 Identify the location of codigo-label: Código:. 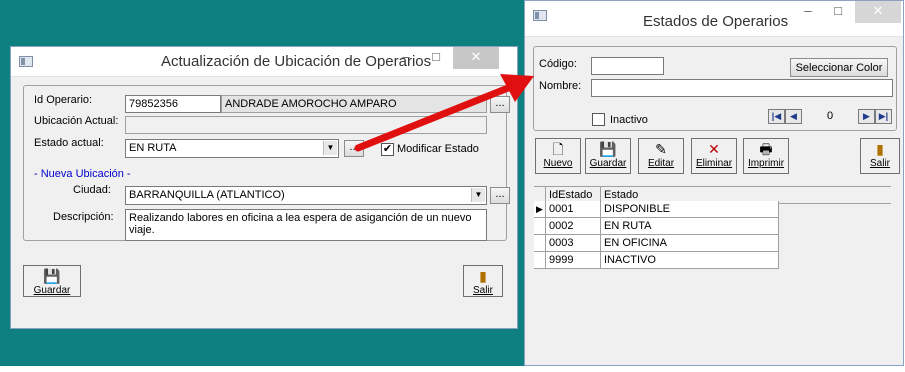
(558, 64).